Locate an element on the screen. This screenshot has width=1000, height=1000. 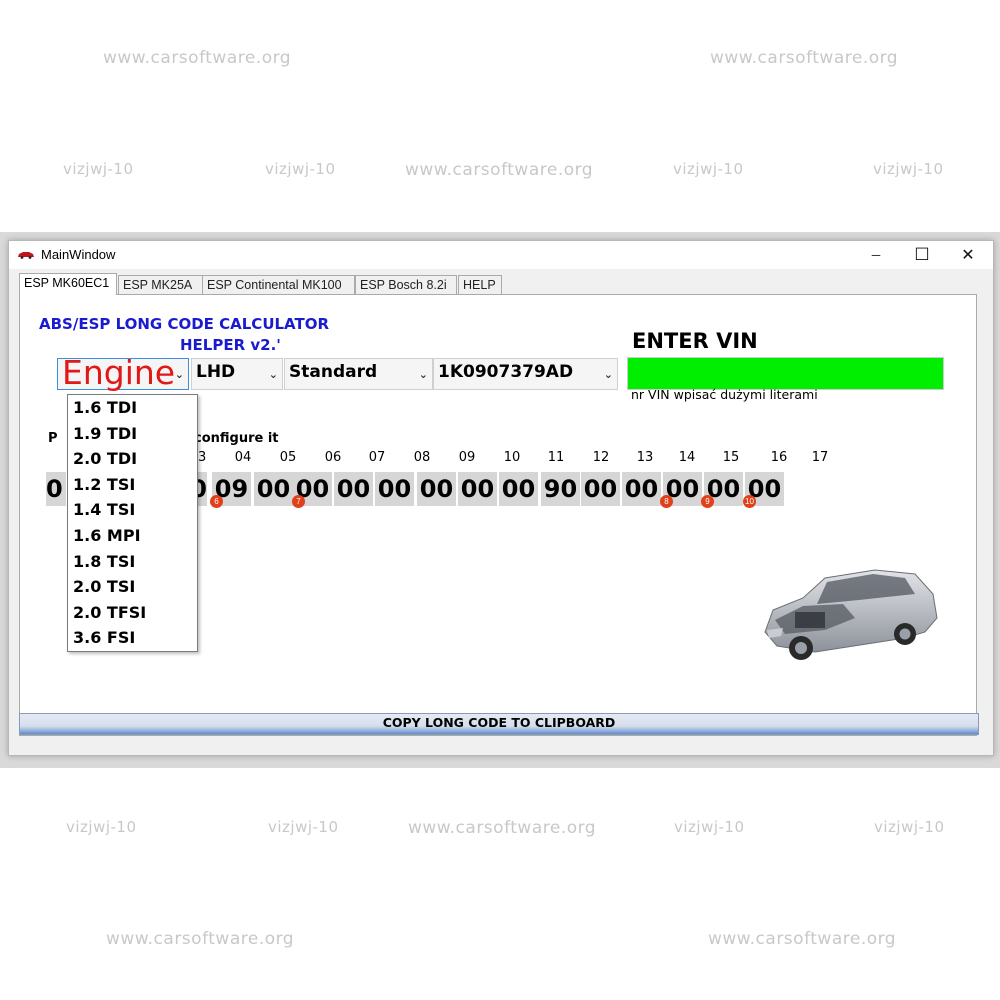
part-number-value: 1K0907379AD is located at coordinates (506, 372).